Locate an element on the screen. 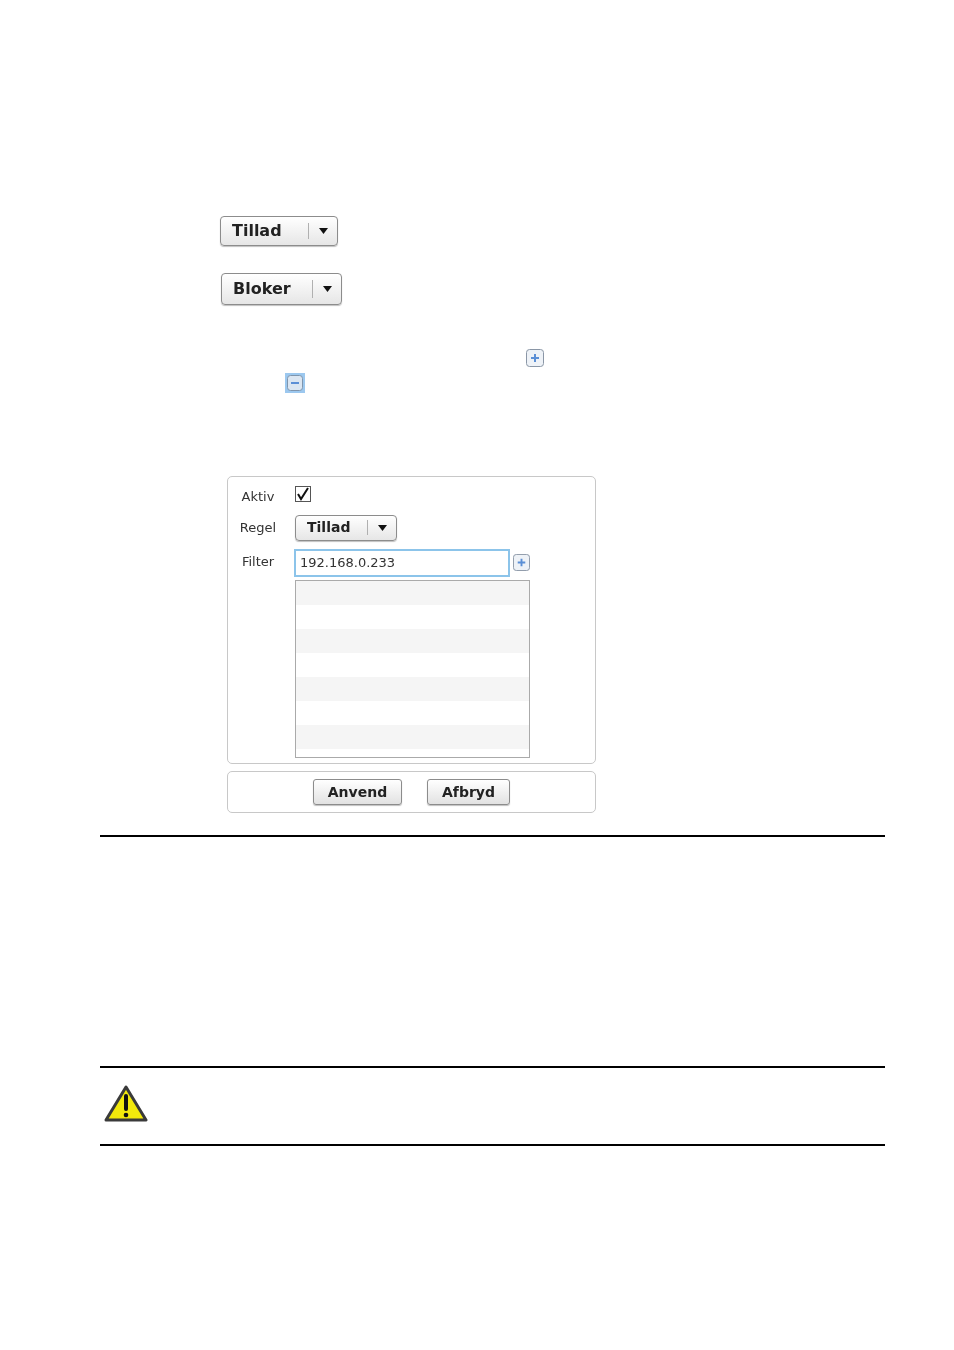 The width and height of the screenshot is (954, 1350). remove-icon is located at coordinates (295, 383).